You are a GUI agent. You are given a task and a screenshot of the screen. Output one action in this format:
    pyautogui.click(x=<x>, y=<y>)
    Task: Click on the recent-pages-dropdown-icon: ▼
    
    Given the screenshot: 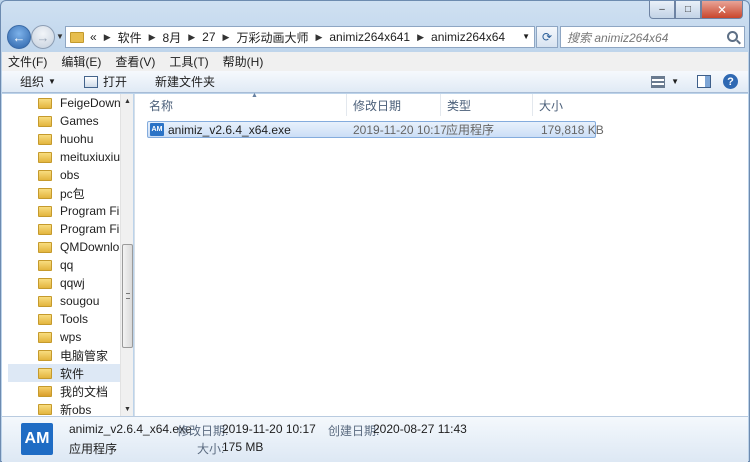 What is the action you would take?
    pyautogui.click(x=60, y=36)
    